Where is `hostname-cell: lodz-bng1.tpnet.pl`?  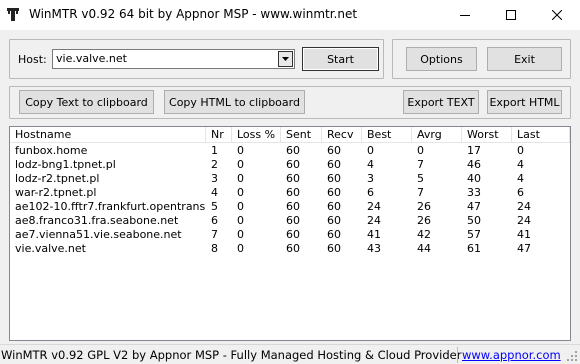 hostname-cell: lodz-bng1.tpnet.pl is located at coordinates (65, 164).